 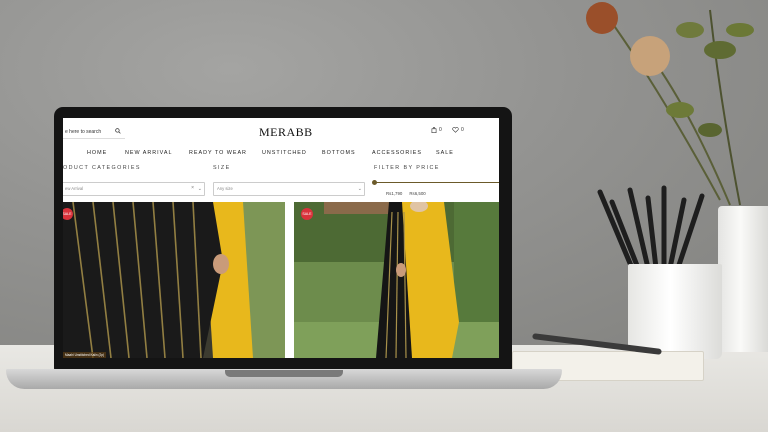 What do you see at coordinates (284, 153) in the screenshot?
I see `nav-unstitched: UNSTITCHED` at bounding box center [284, 153].